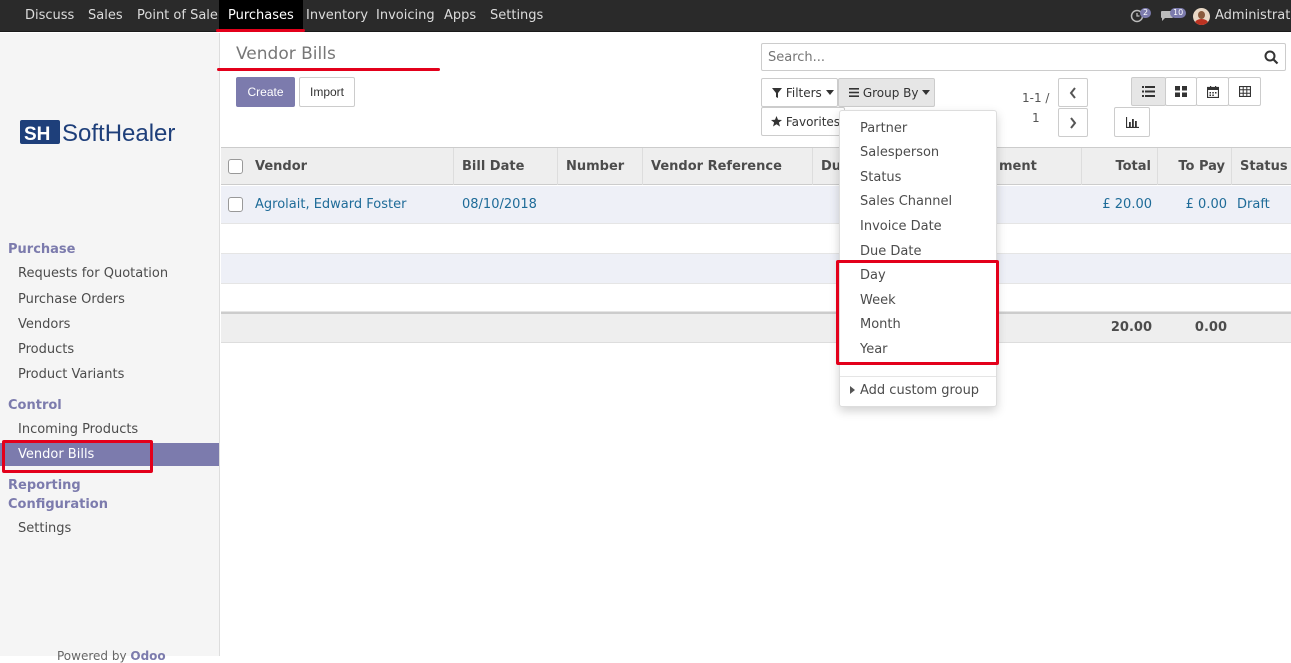  I want to click on sidebar-item-incoming-products: Incoming Products, so click(109, 429).